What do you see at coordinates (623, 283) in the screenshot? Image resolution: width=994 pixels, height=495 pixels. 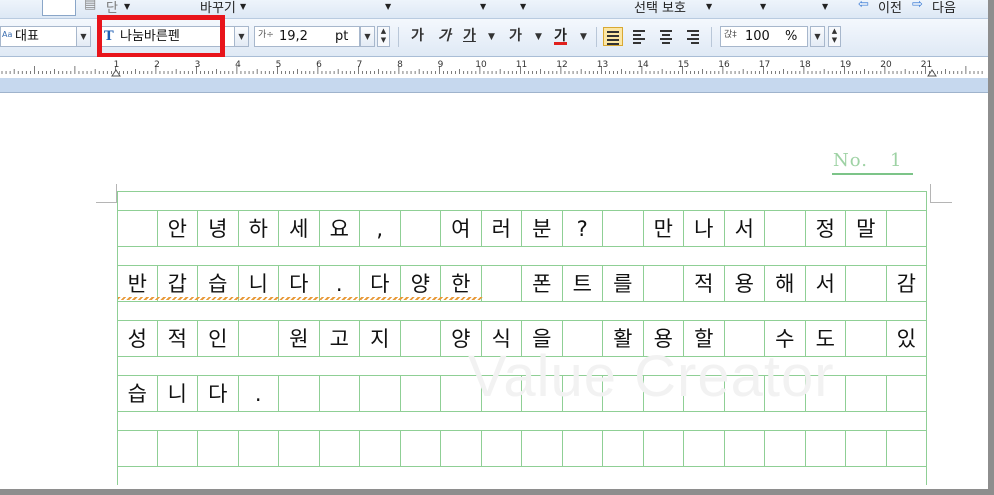 I see `grid-cell: 를` at bounding box center [623, 283].